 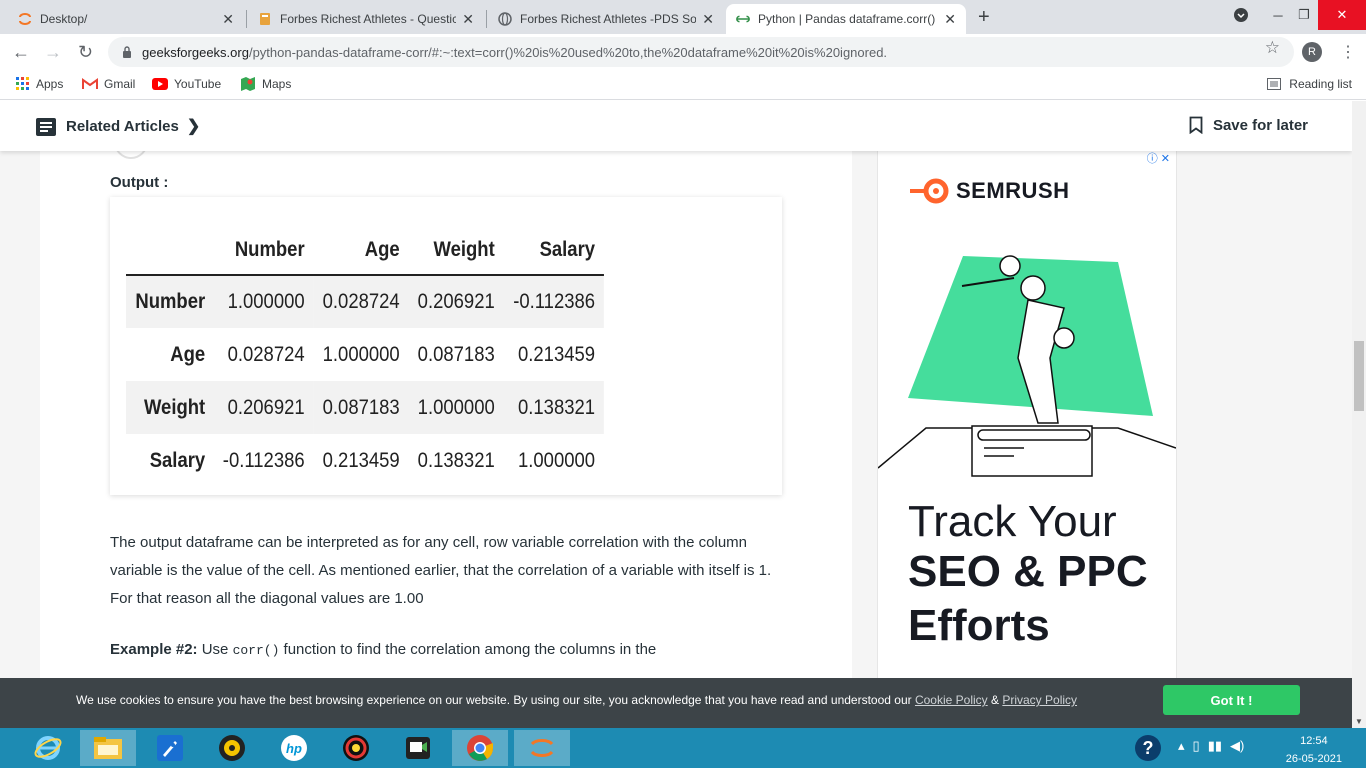 I want to click on column-header: Weight, so click(x=456, y=250).